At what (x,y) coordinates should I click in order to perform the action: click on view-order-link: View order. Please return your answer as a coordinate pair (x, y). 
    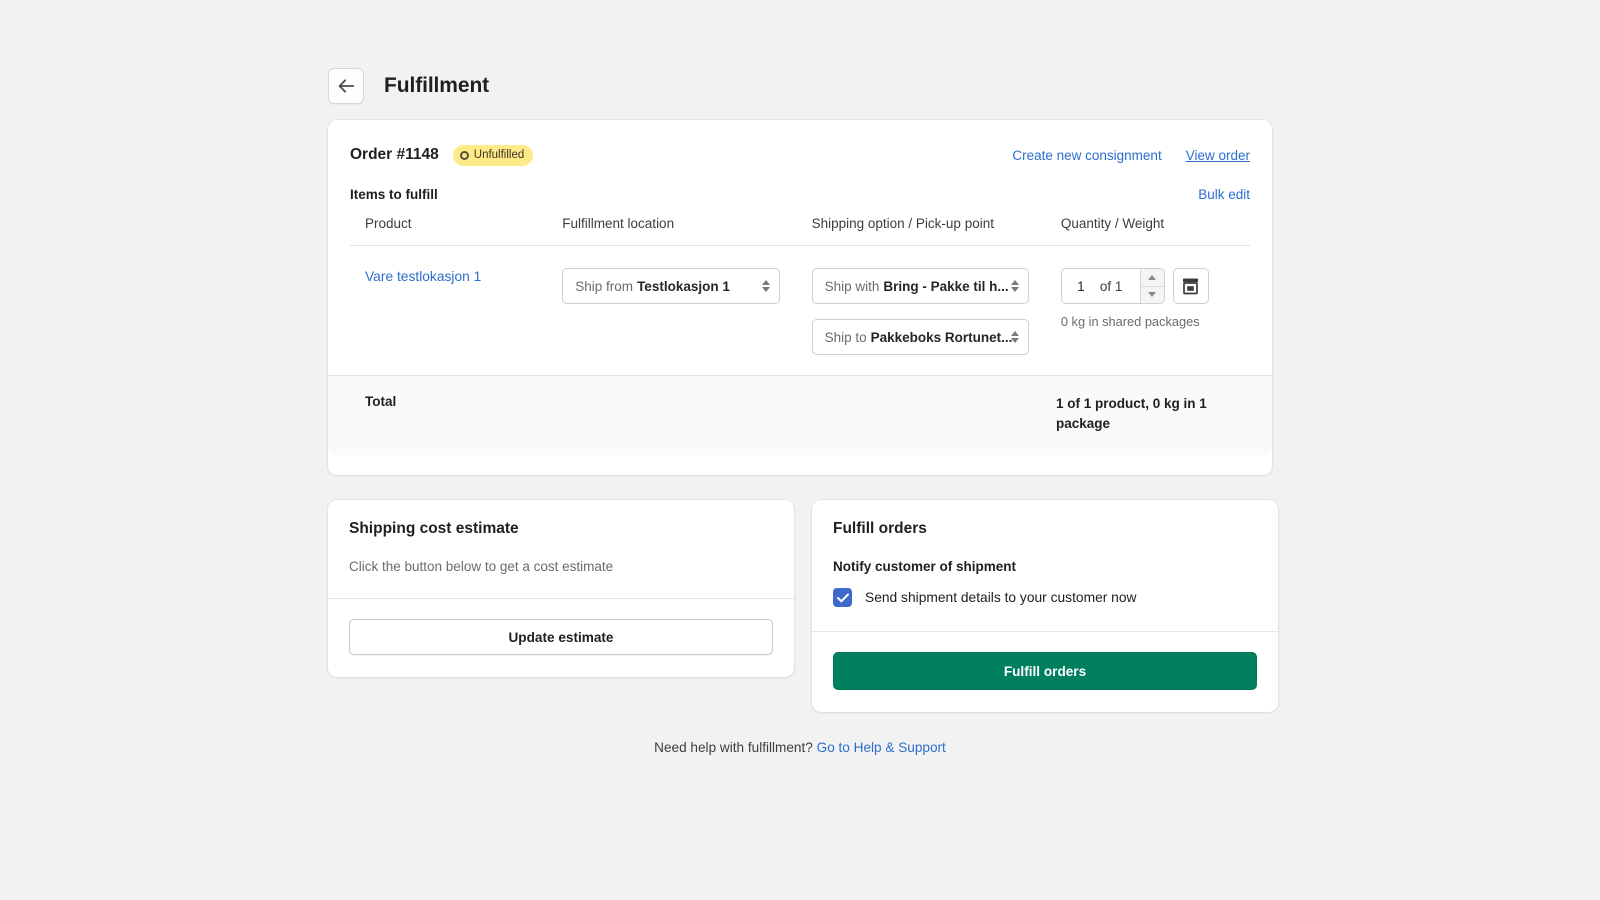
    Looking at the image, I should click on (1218, 155).